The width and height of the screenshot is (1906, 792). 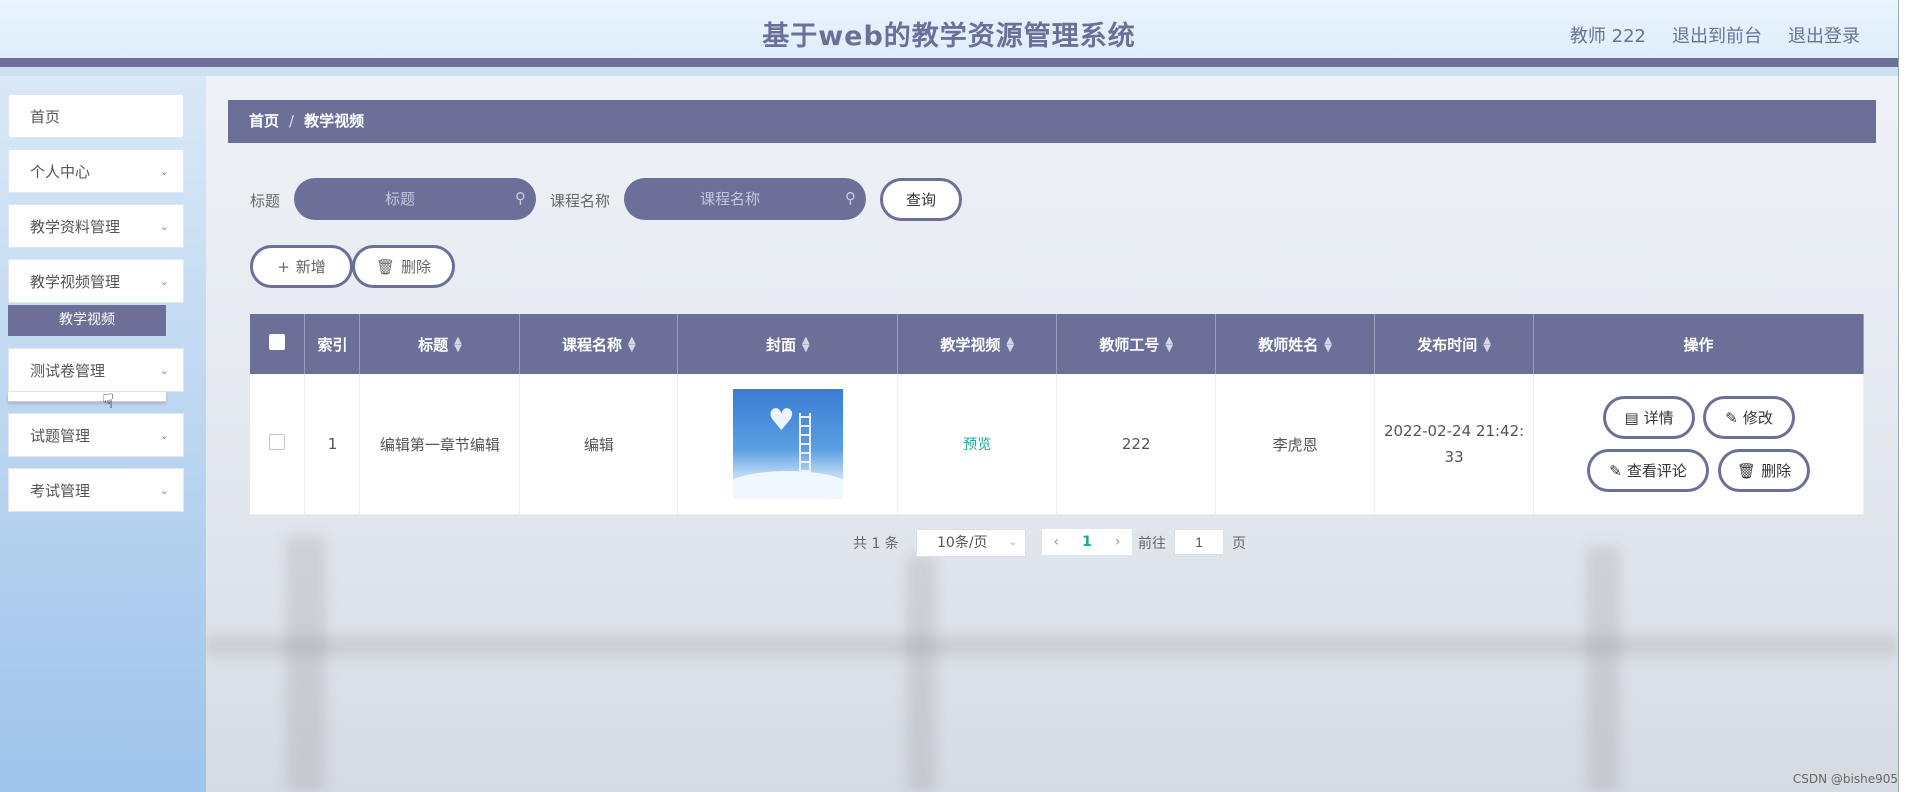 I want to click on title-search-box: ⚲, so click(x=415, y=199).